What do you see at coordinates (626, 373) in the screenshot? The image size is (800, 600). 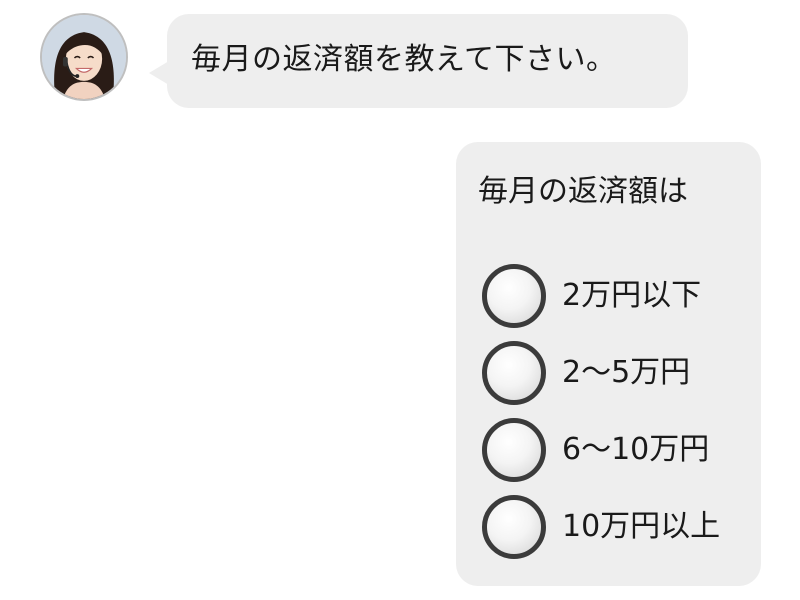 I see `option-label: 2〜5万円` at bounding box center [626, 373].